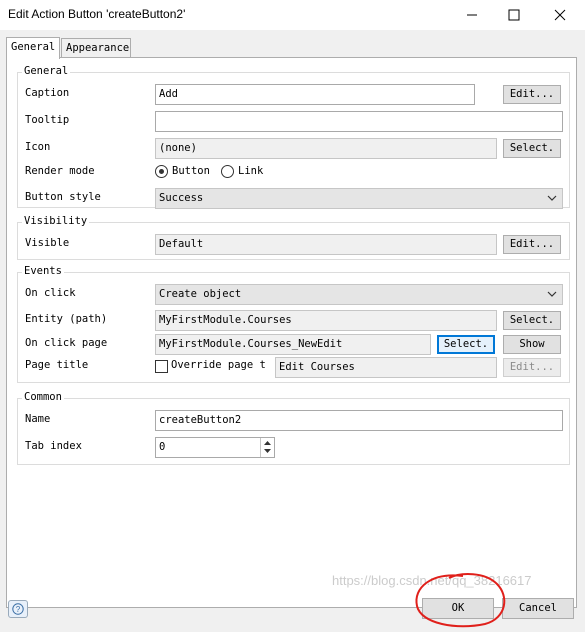 The width and height of the screenshot is (585, 632). What do you see at coordinates (50, 293) in the screenshot?
I see `on-click-label: On click` at bounding box center [50, 293].